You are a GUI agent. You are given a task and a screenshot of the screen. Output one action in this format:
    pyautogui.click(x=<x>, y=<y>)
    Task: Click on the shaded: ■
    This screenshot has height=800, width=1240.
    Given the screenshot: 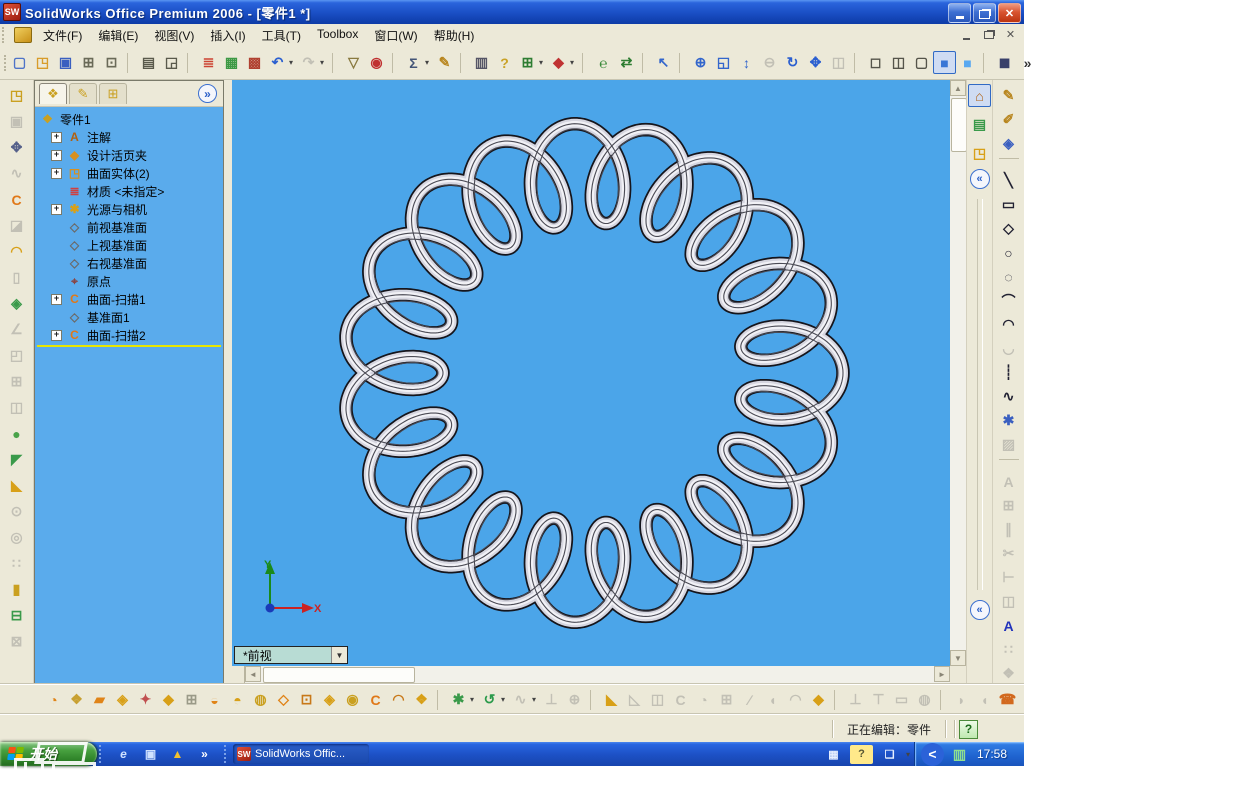 What is the action you would take?
    pyautogui.click(x=967, y=62)
    